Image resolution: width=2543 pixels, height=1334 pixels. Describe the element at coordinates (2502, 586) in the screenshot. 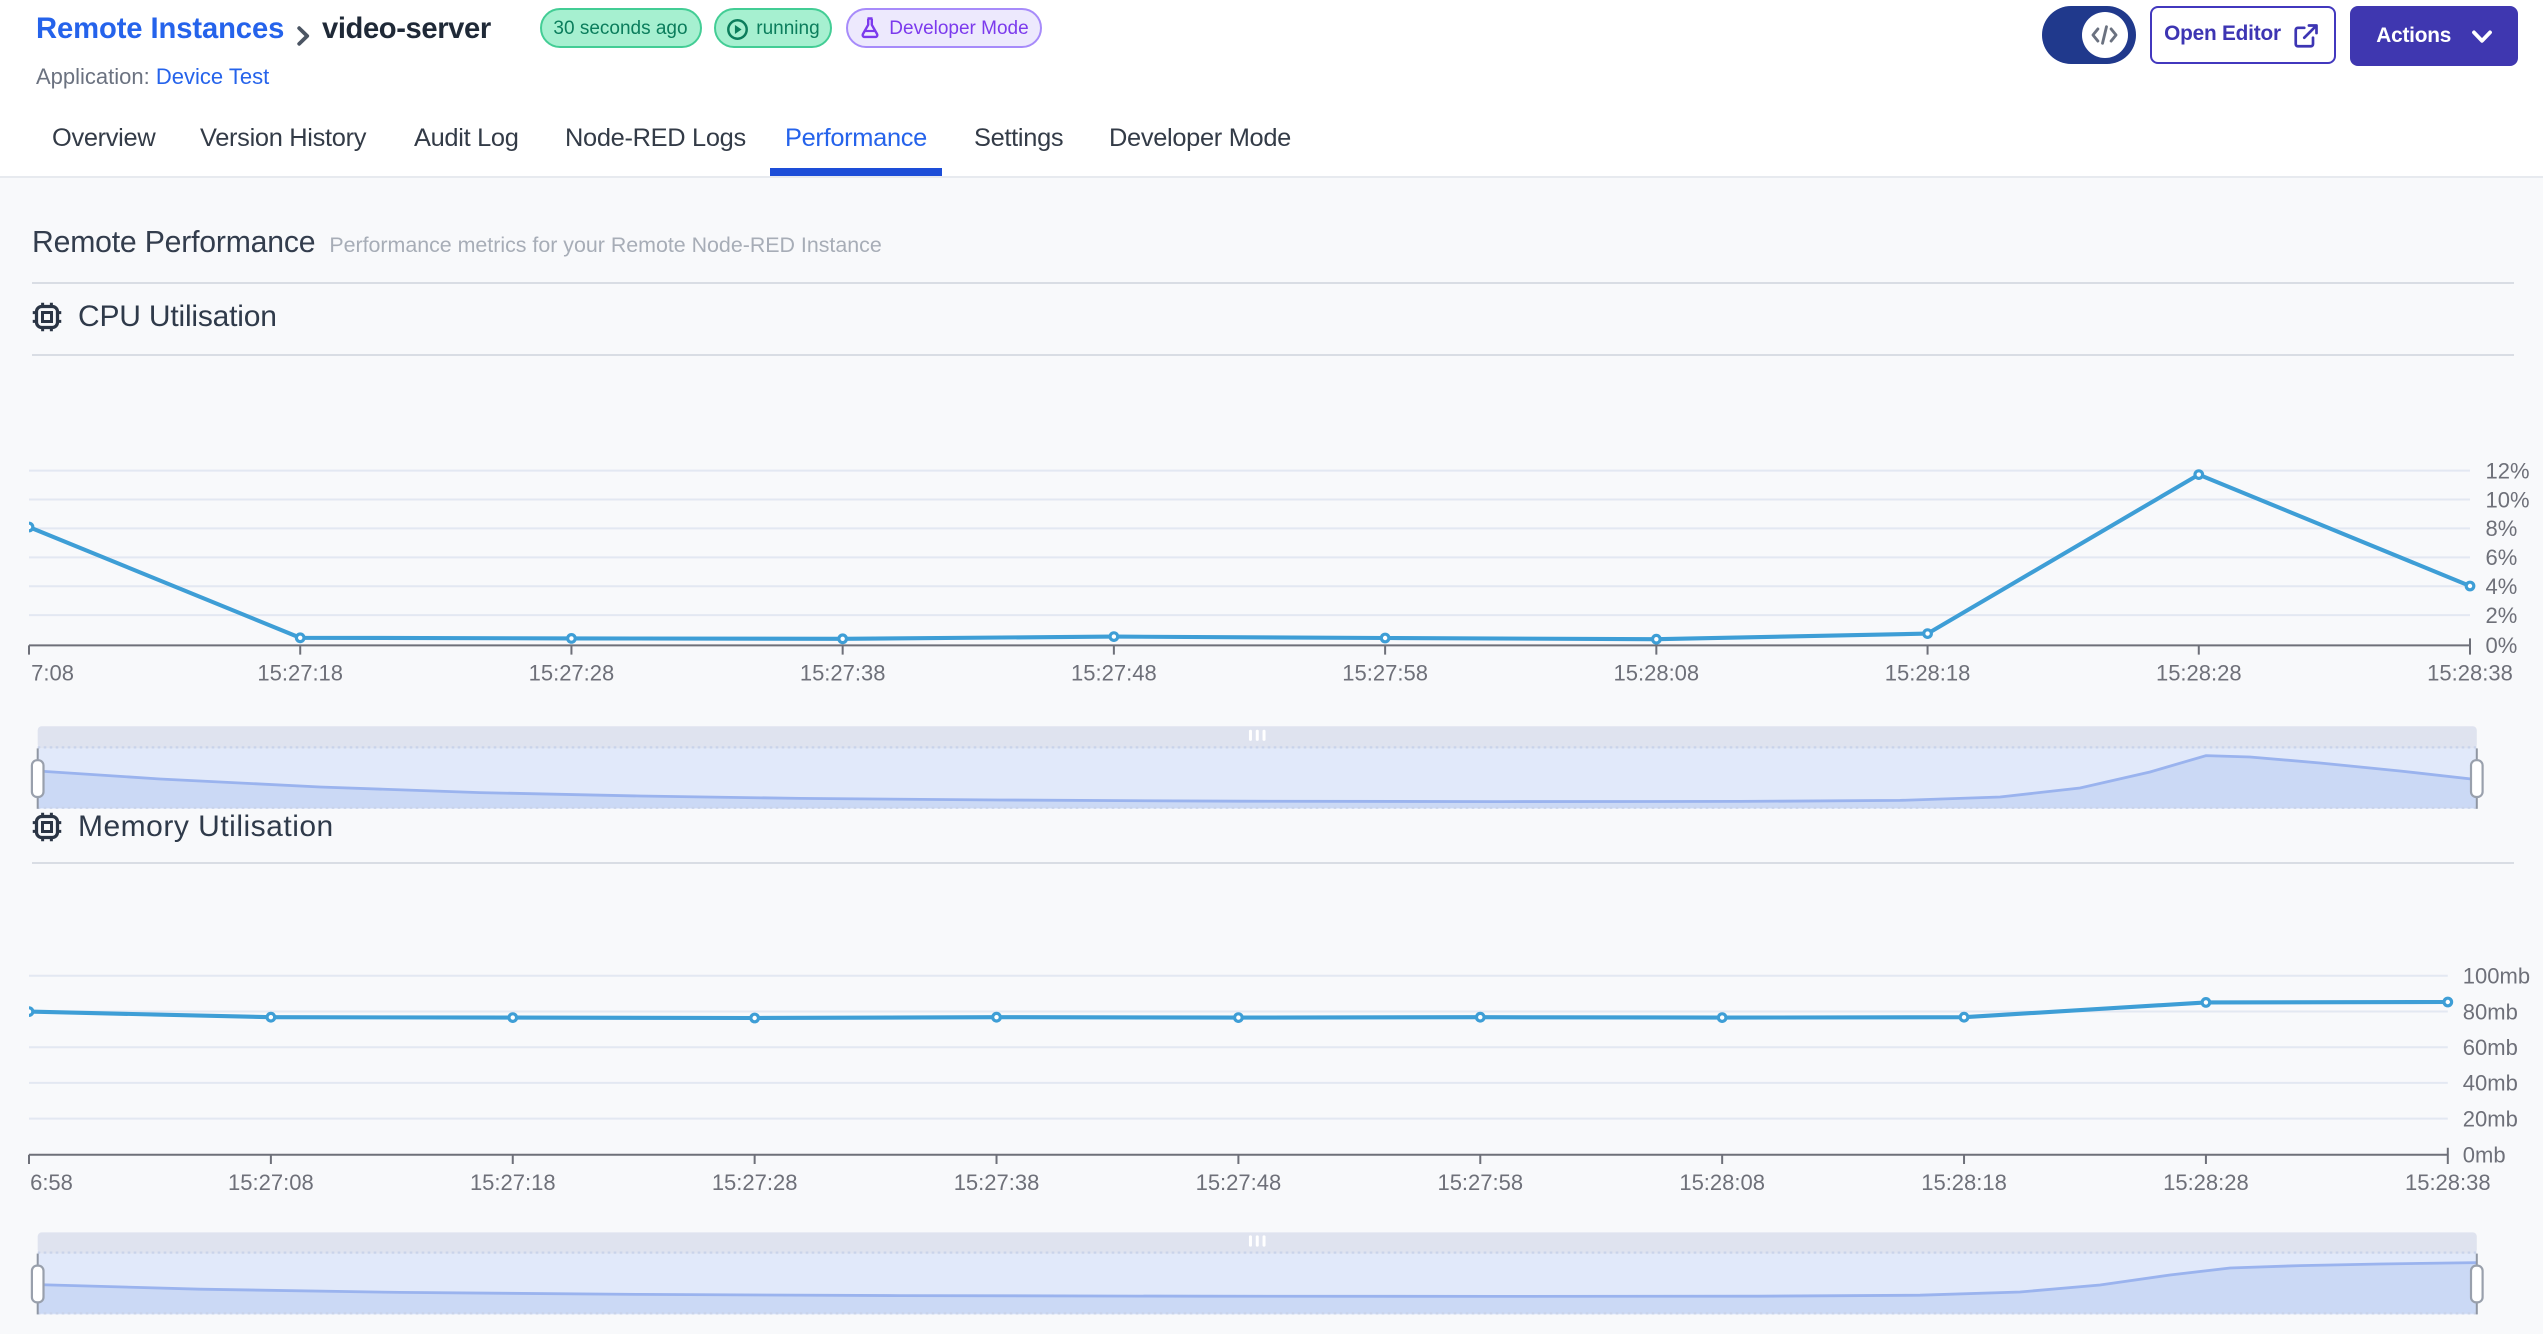

I see `svg-text: 4%` at that location.